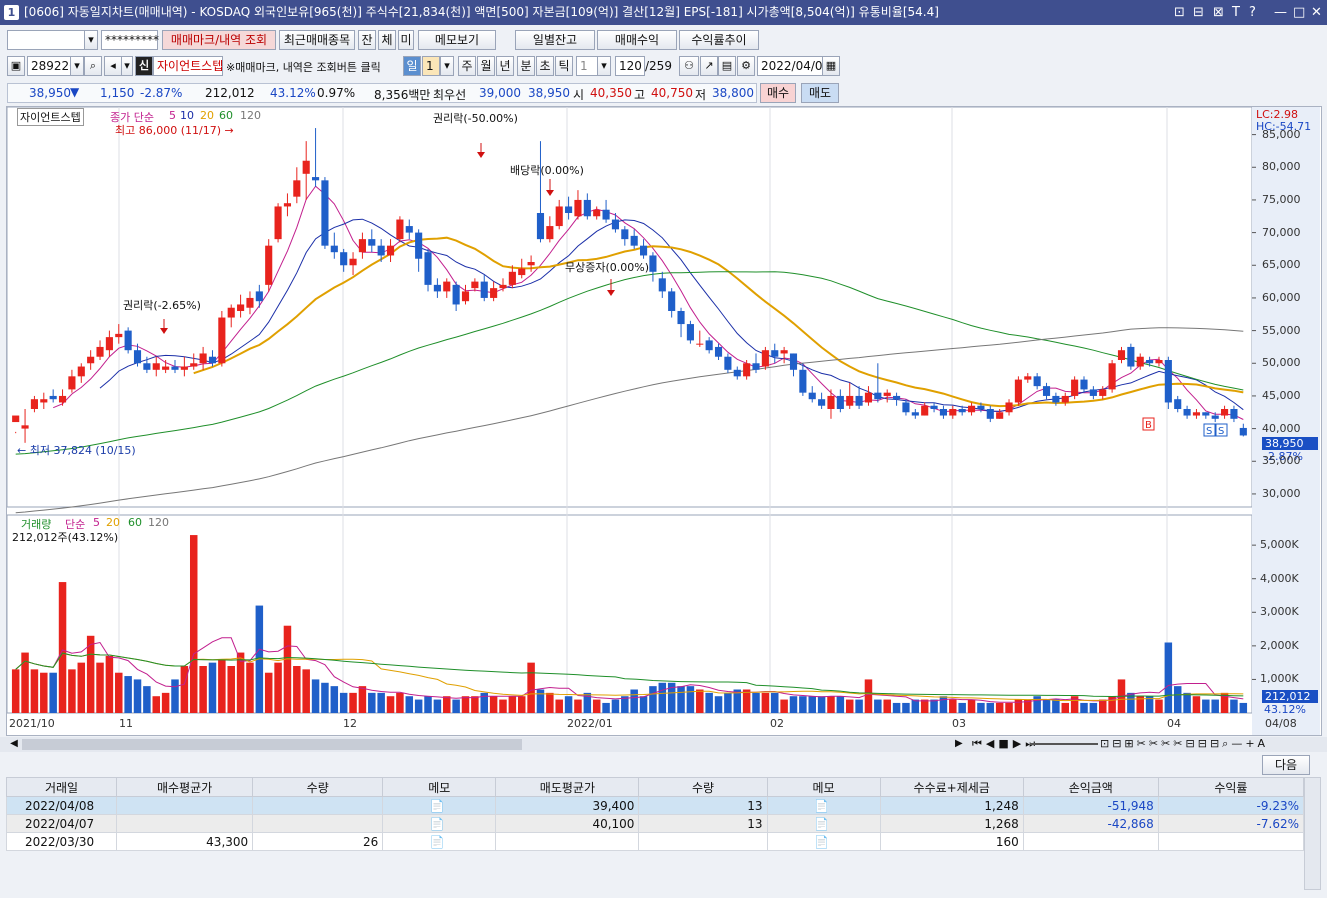 Image resolution: width=1327 pixels, height=898 pixels. I want to click on tick-number-input: 1, so click(587, 66).